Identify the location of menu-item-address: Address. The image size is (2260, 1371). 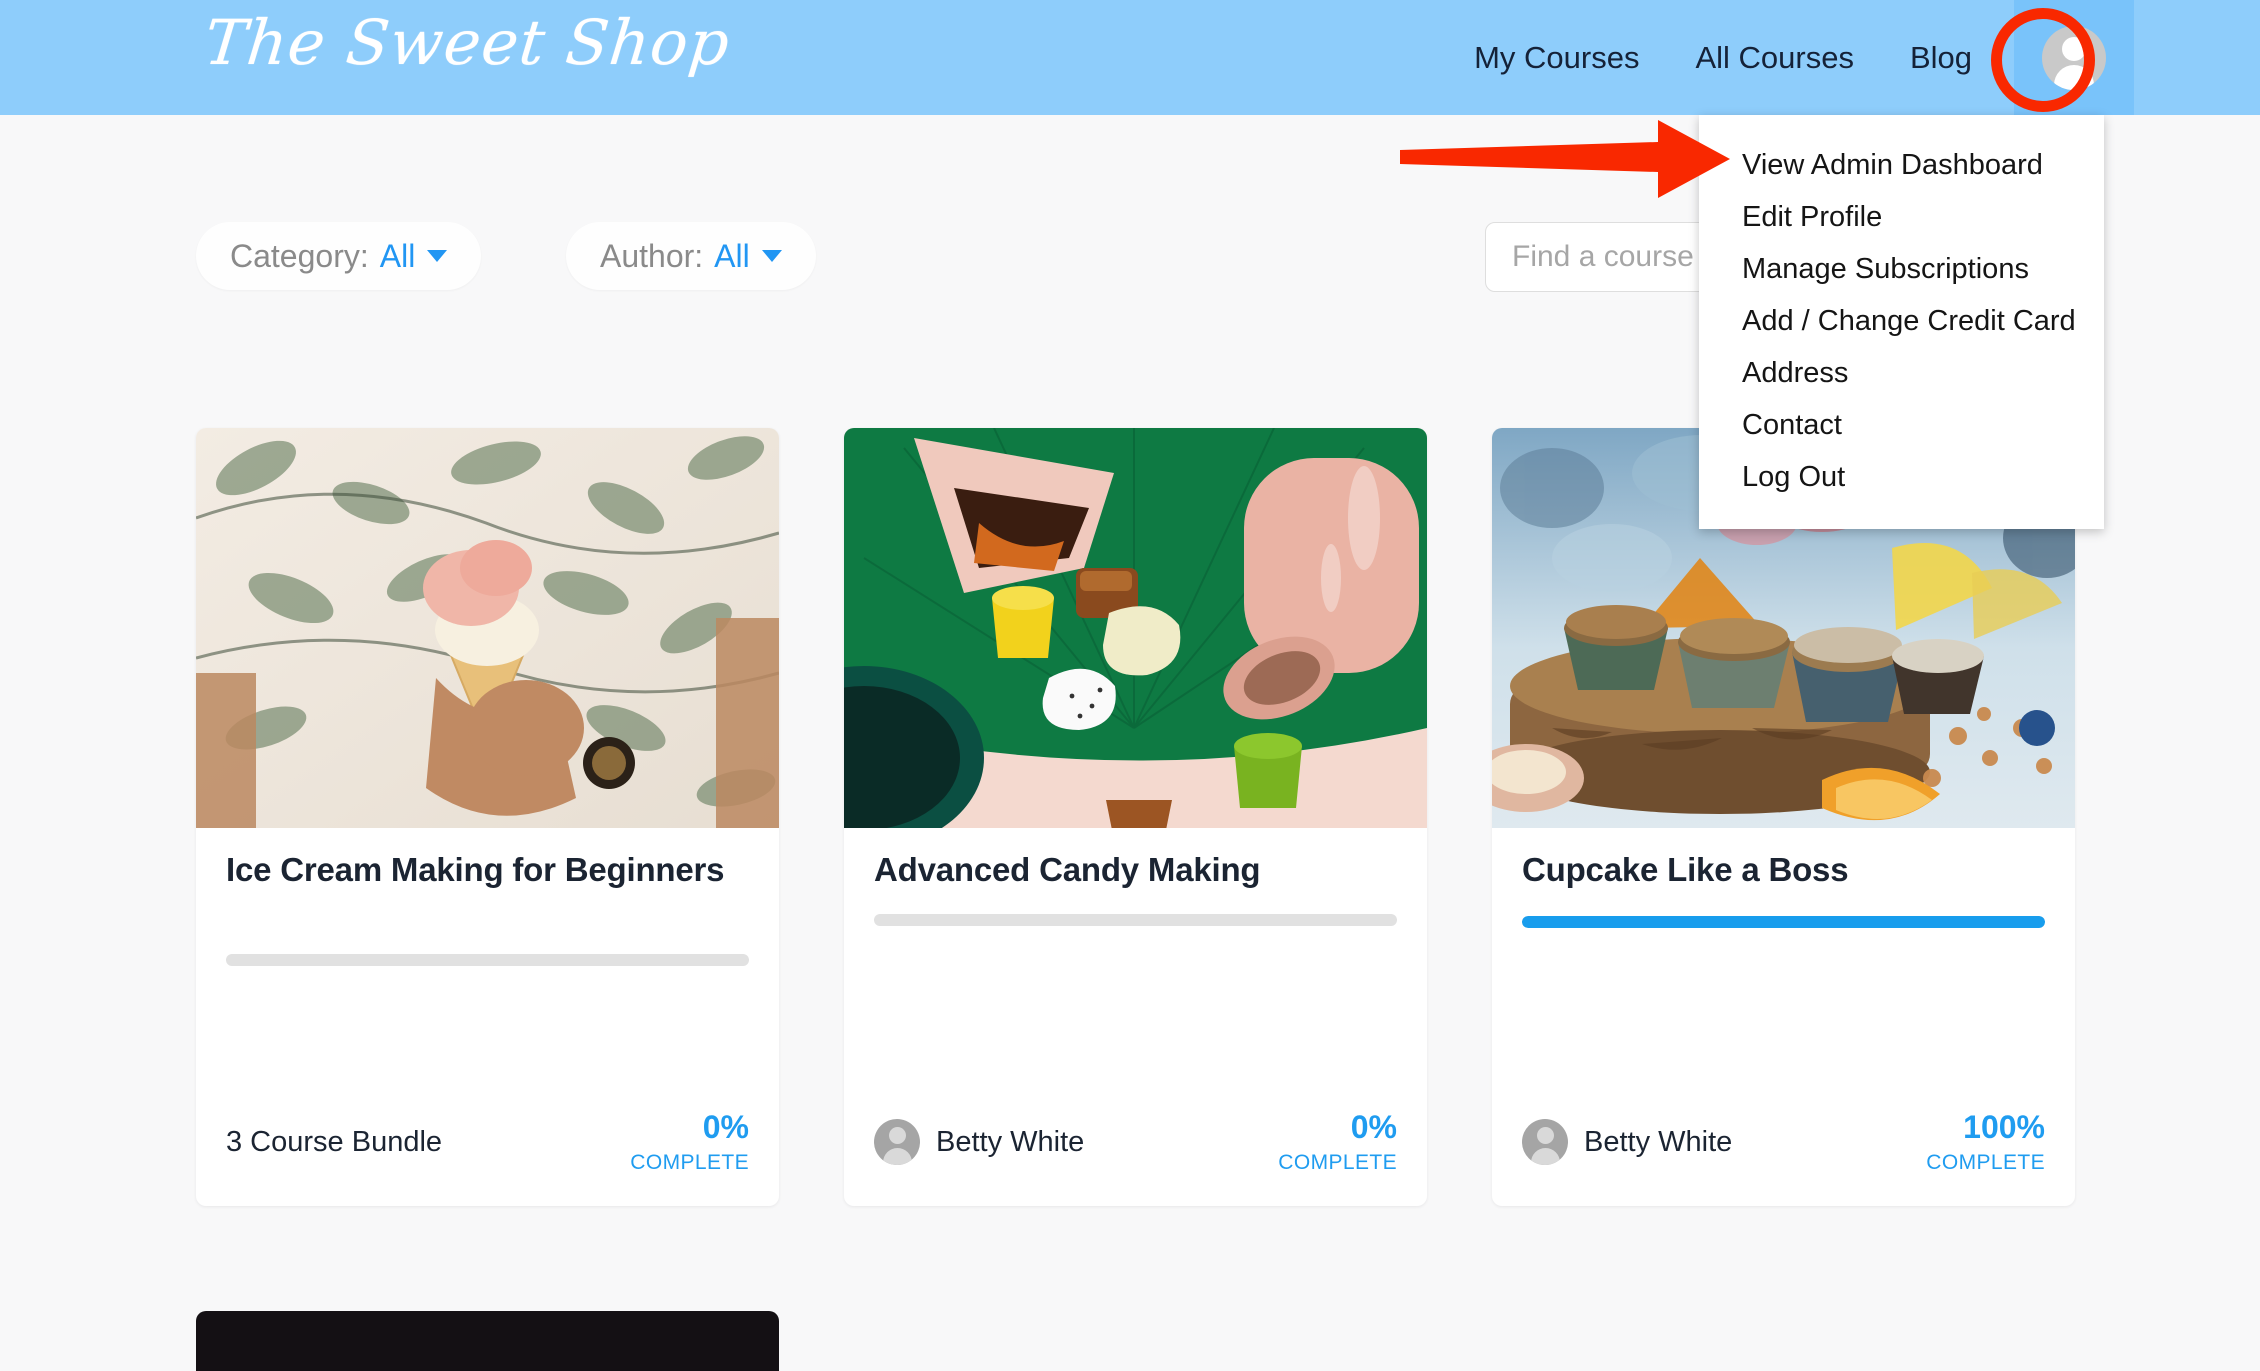
(1901, 373).